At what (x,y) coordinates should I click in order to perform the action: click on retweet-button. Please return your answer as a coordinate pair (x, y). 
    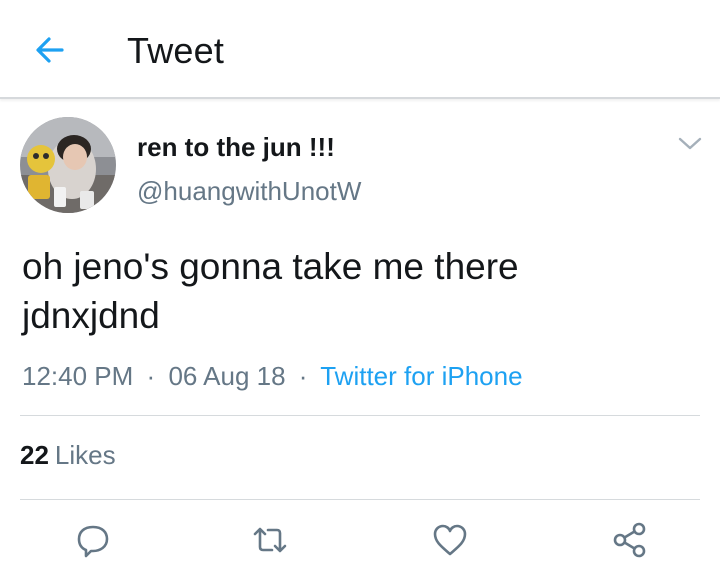
    Looking at the image, I should click on (270, 540).